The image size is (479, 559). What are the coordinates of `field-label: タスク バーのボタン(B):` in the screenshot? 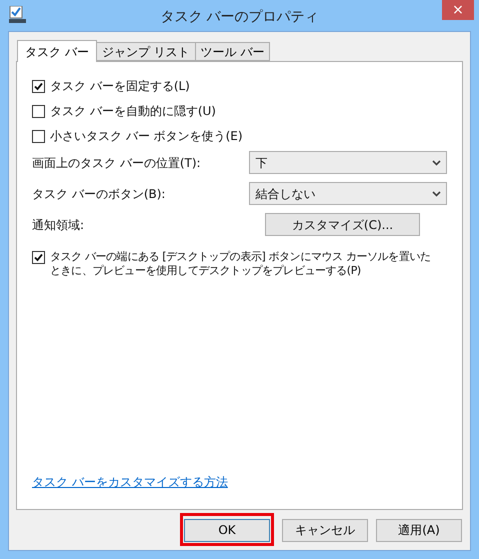 It's located at (99, 194).